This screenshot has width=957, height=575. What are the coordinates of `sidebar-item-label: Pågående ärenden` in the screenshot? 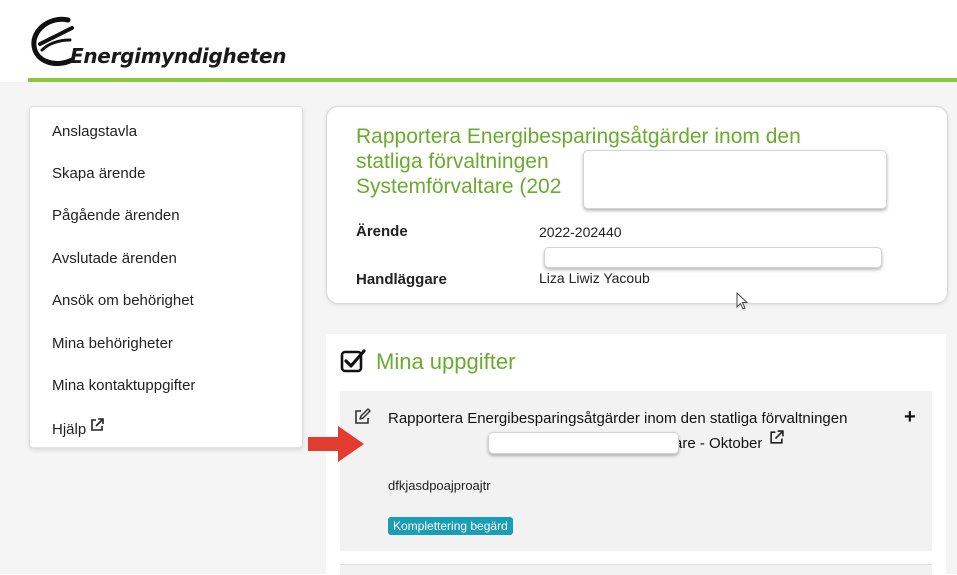 It's located at (116, 215).